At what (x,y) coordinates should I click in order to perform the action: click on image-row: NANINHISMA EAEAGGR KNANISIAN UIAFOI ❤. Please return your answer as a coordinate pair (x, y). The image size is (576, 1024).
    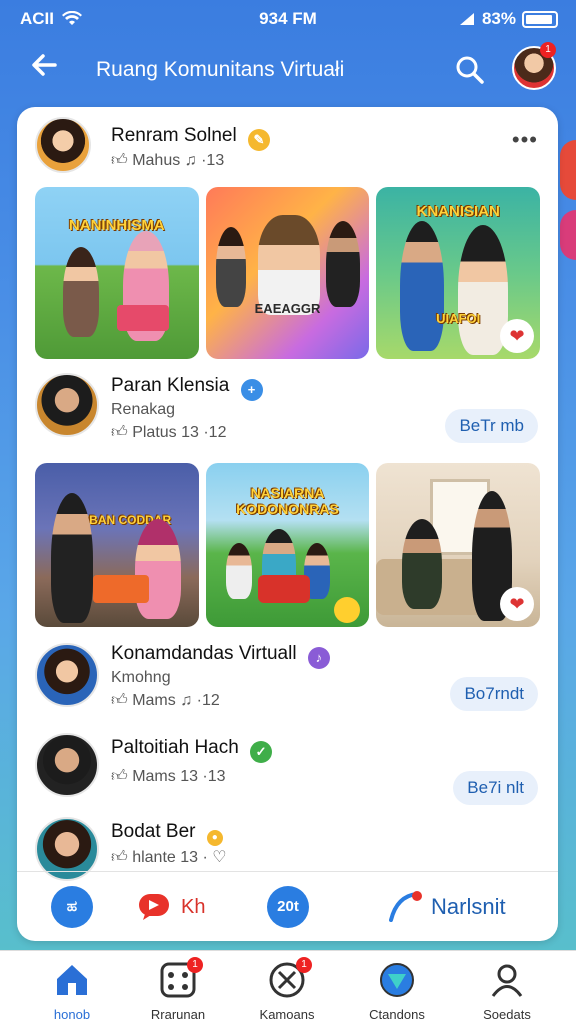
    Looking at the image, I should click on (288, 273).